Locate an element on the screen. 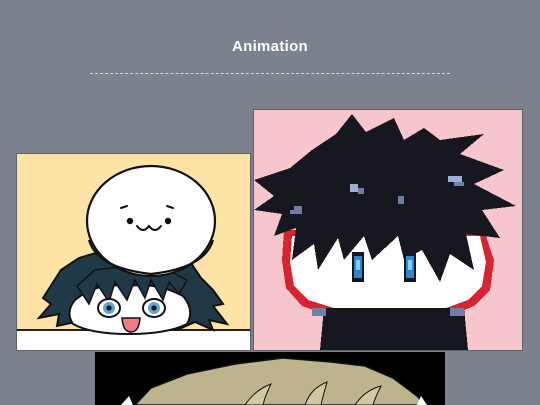  section-title: Animation is located at coordinates (270, 46).